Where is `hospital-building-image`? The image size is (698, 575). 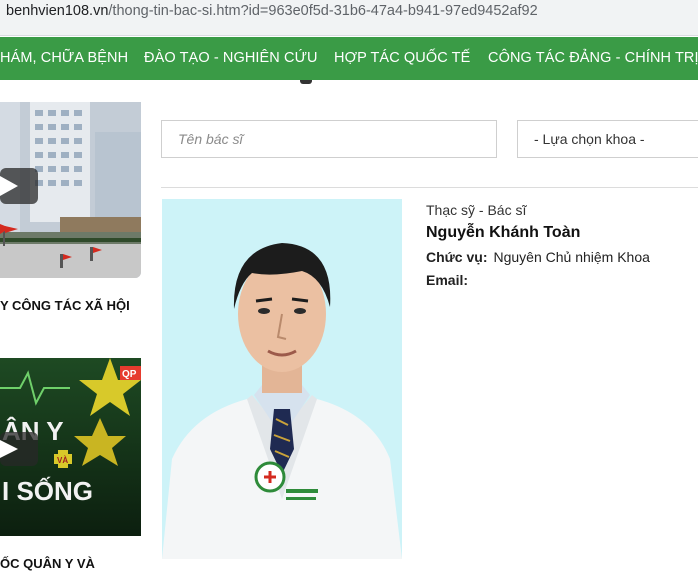
hospital-building-image is located at coordinates (70, 190).